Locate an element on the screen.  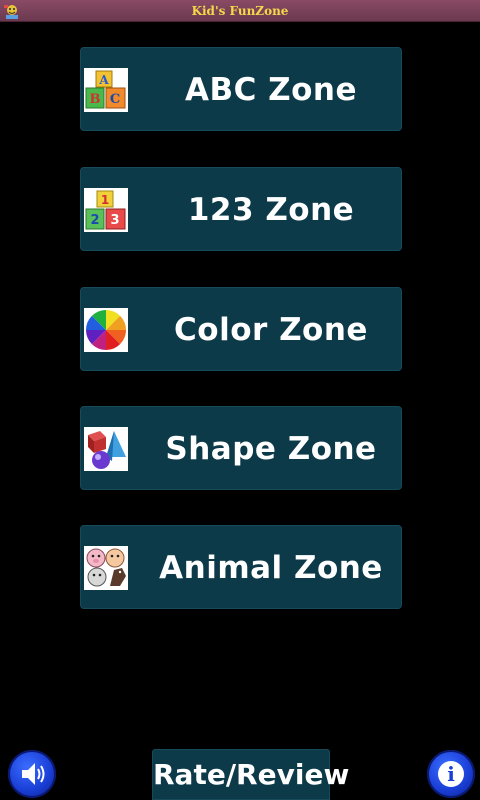
sound-button is located at coordinates (32, 774).